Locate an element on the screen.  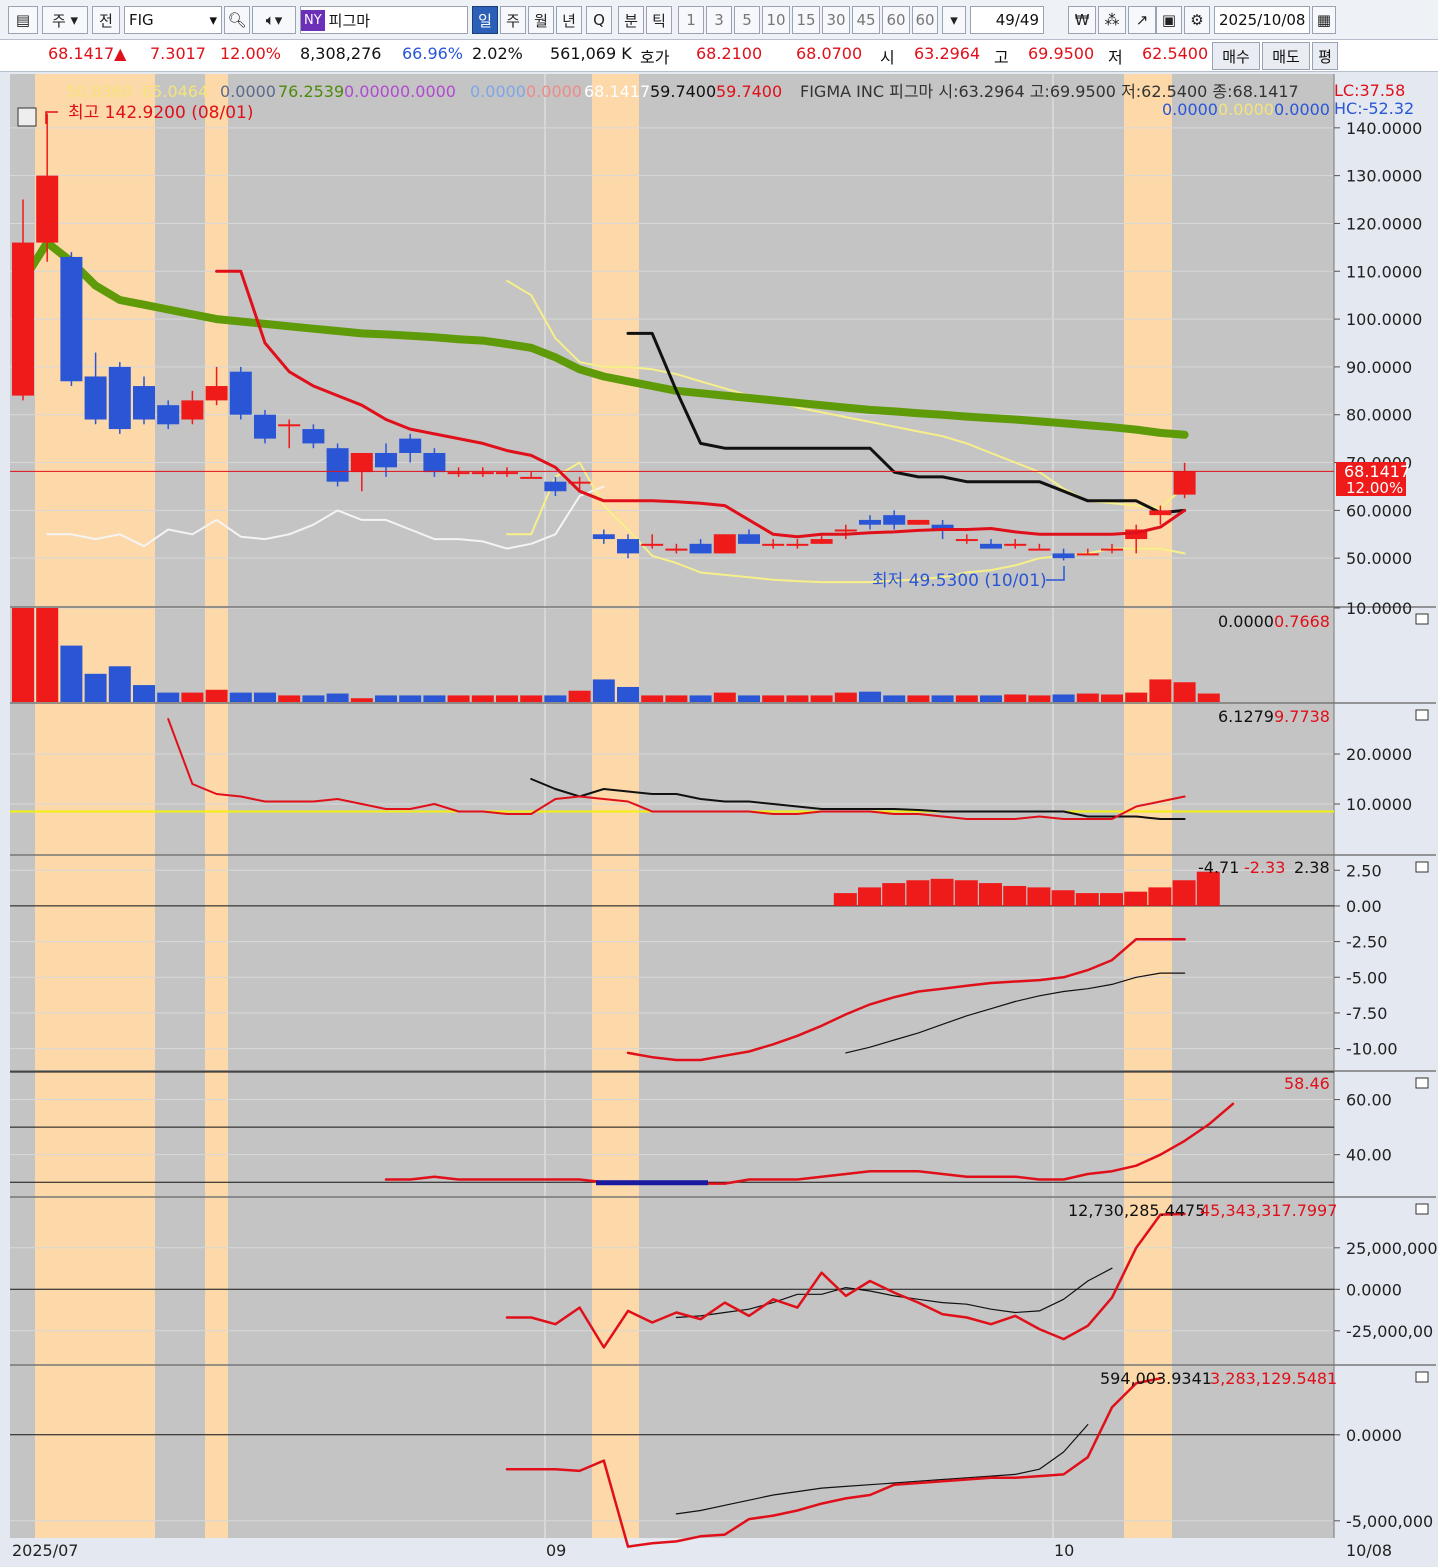
trend-icon: ↗ is located at coordinates (1142, 20).